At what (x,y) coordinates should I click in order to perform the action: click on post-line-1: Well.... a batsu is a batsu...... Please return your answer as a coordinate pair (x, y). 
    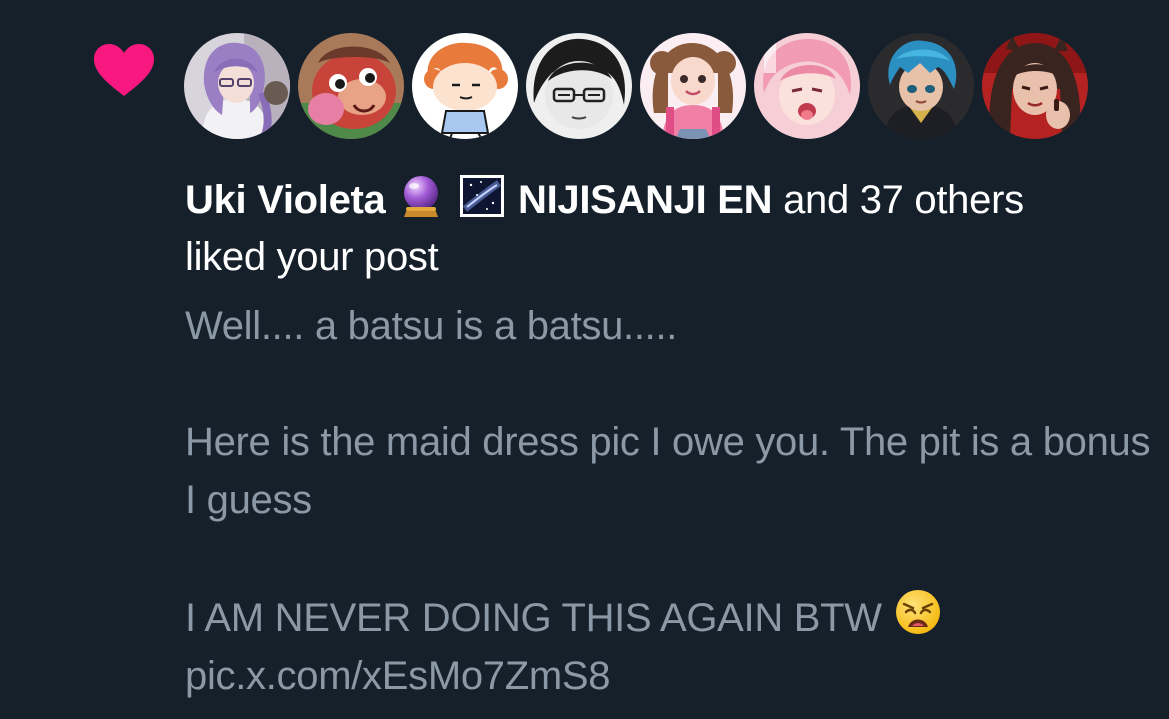
    Looking at the image, I should click on (431, 326).